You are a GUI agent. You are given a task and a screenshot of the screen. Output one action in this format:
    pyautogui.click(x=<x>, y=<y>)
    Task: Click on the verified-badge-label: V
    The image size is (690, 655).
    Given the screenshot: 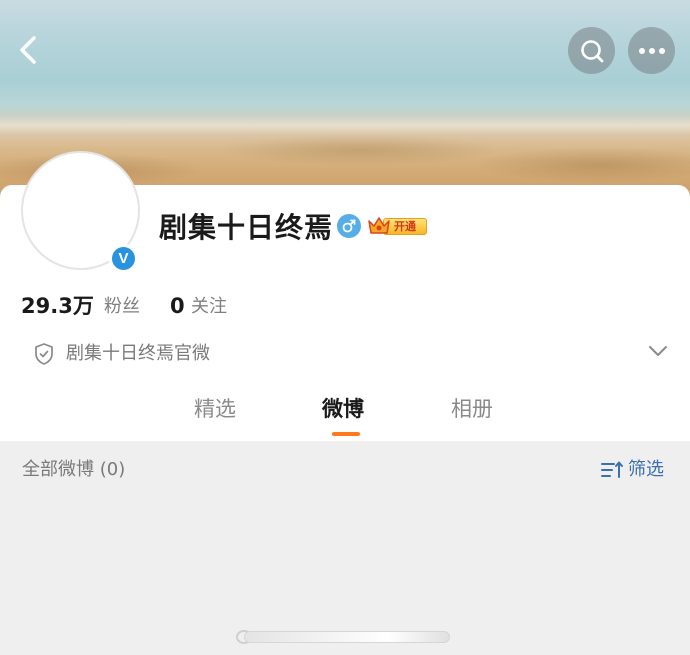 What is the action you would take?
    pyautogui.click(x=123, y=258)
    